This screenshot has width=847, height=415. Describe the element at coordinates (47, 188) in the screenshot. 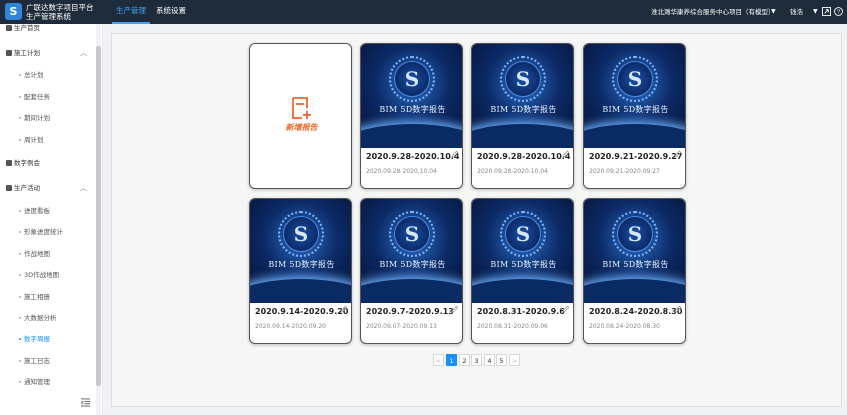

I see `sidebar-group-production: 生产活动 ︿` at that location.